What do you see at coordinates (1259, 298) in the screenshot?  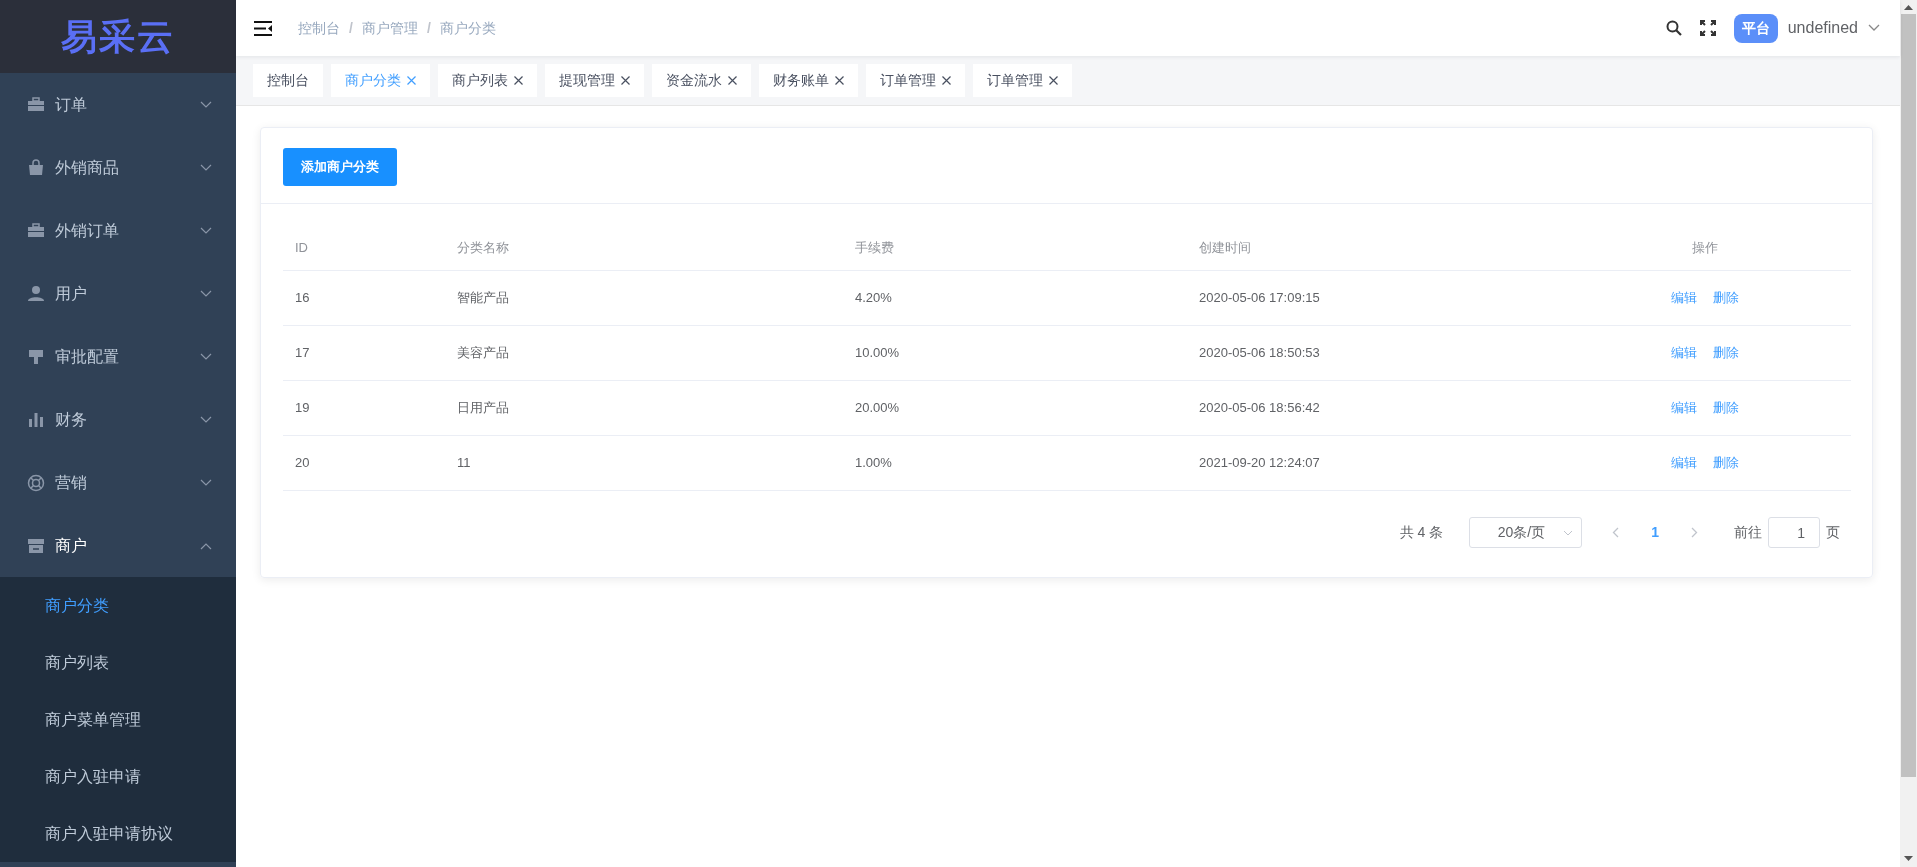 I see `table-cell: 2020-05-06 17:09:15` at bounding box center [1259, 298].